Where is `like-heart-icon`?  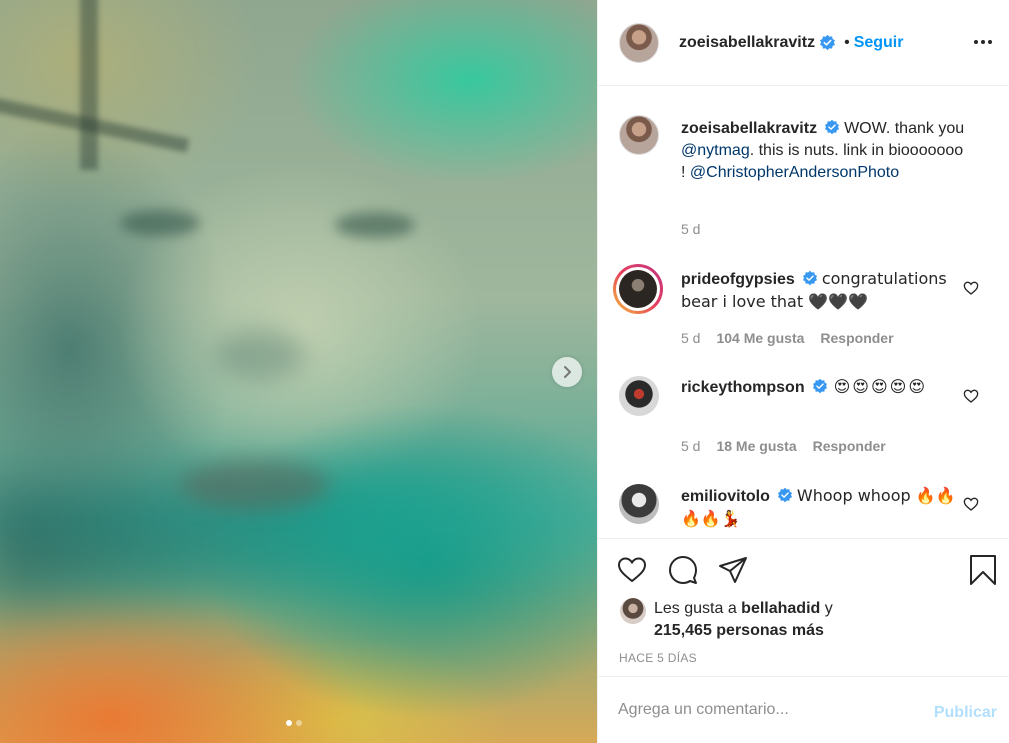
like-heart-icon is located at coordinates (632, 570).